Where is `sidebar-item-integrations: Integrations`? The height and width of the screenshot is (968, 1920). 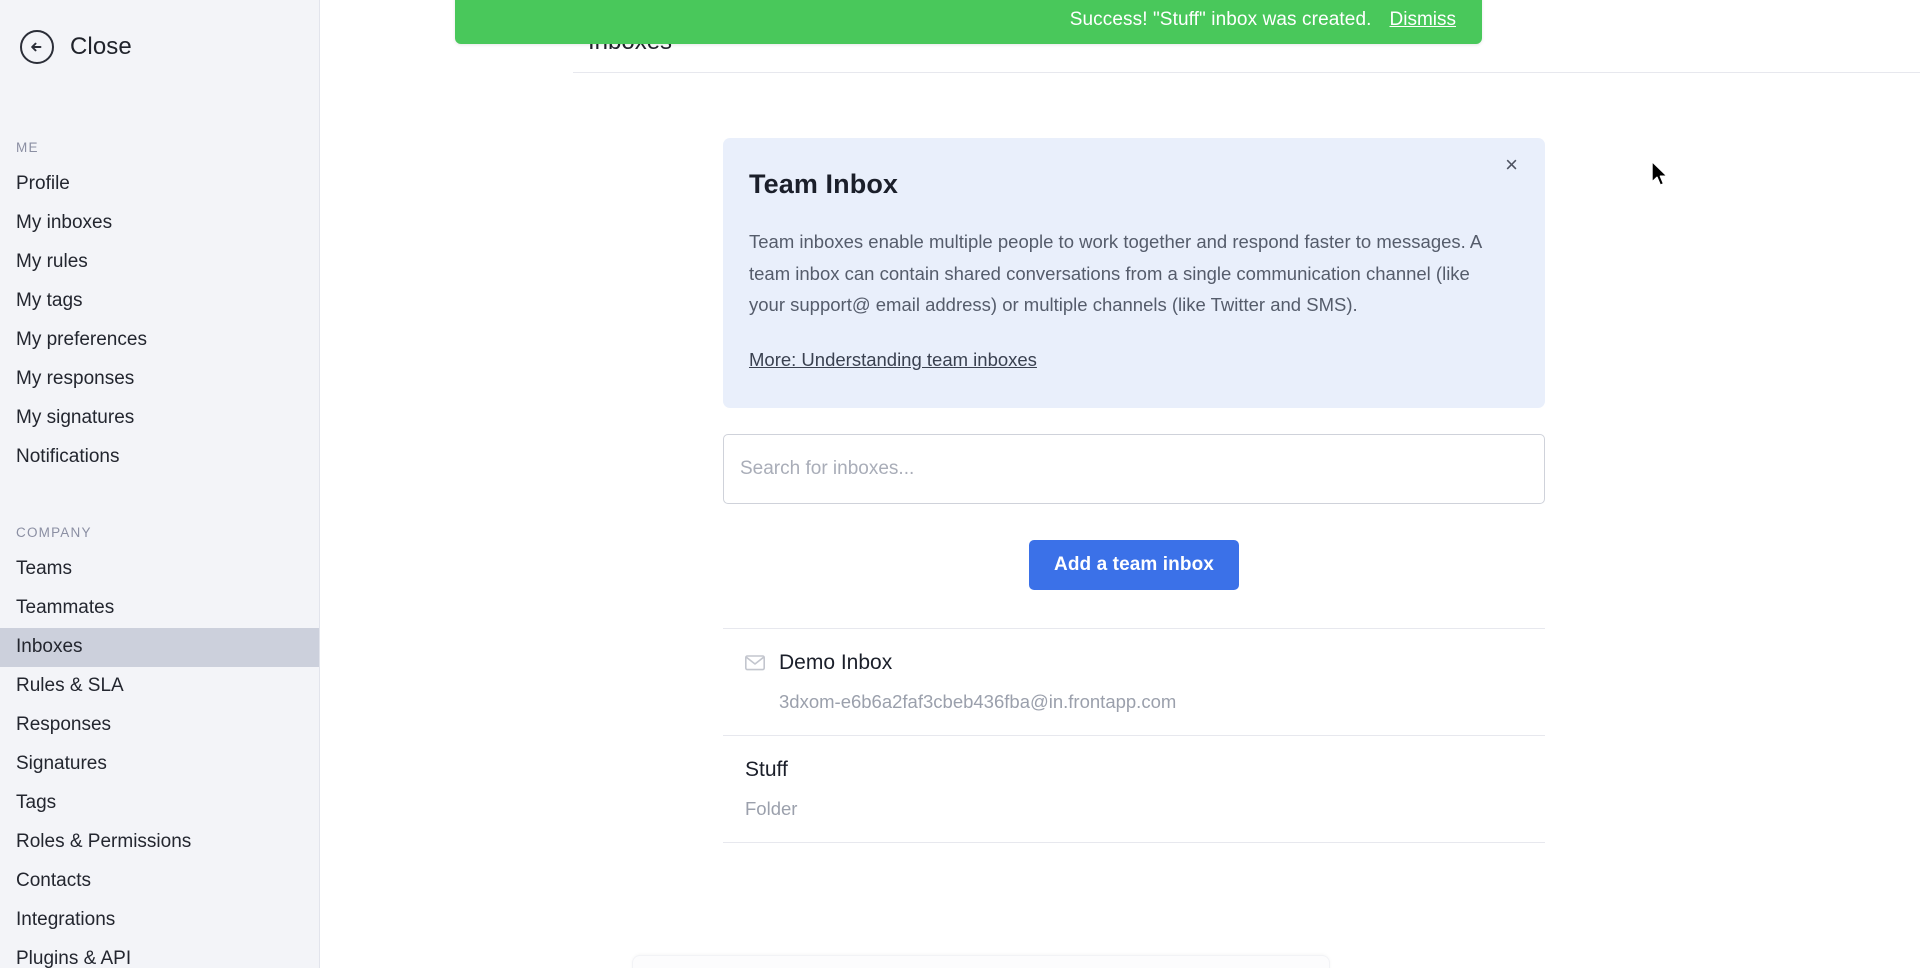
sidebar-item-integrations: Integrations is located at coordinates (159, 920).